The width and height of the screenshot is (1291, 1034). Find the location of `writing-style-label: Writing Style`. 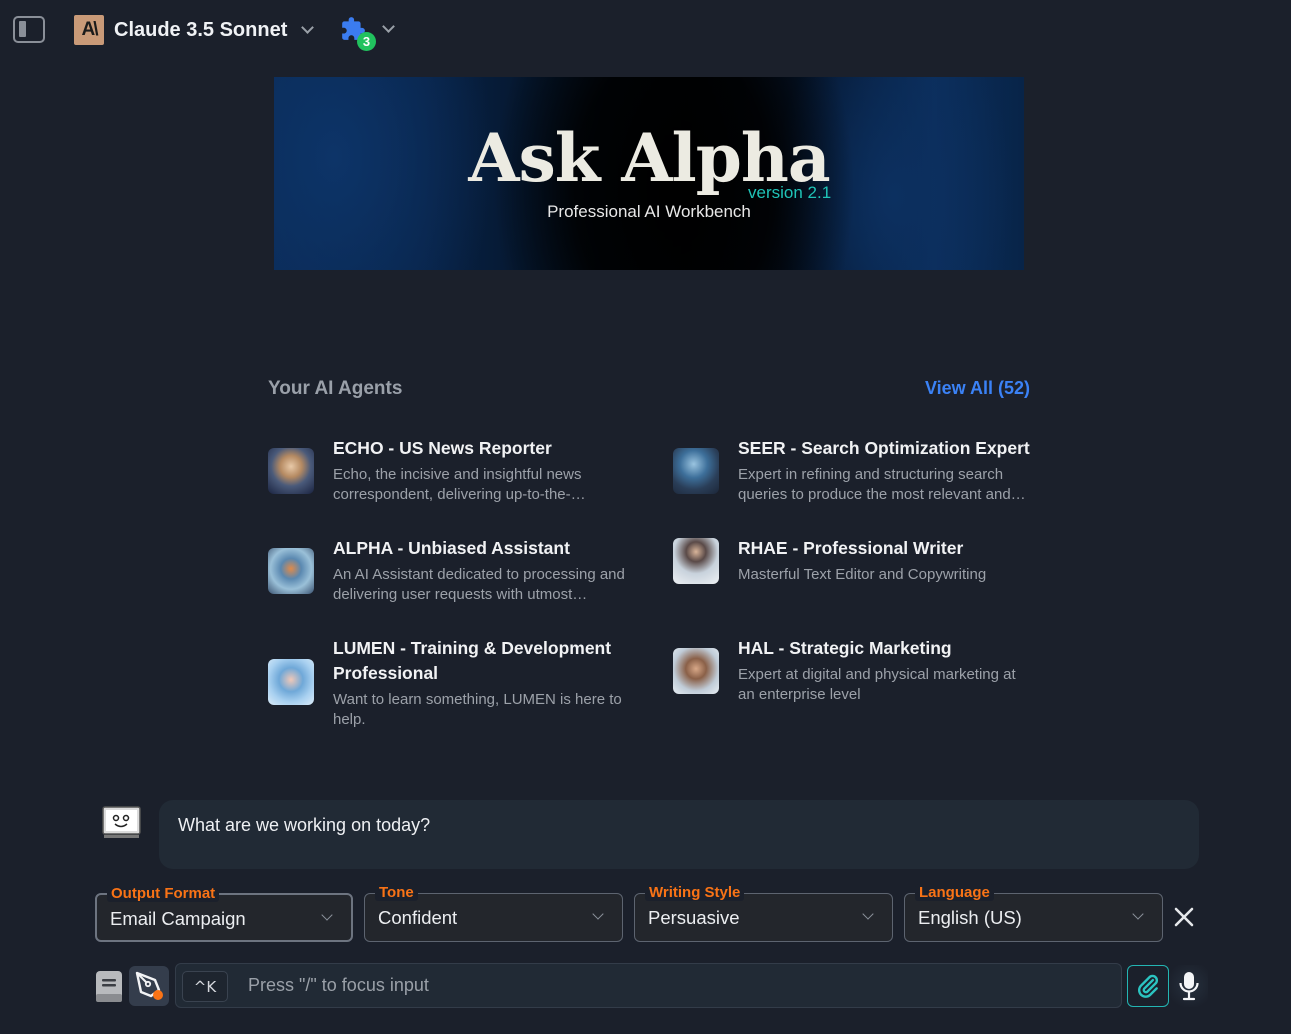

writing-style-label: Writing Style is located at coordinates (695, 892).